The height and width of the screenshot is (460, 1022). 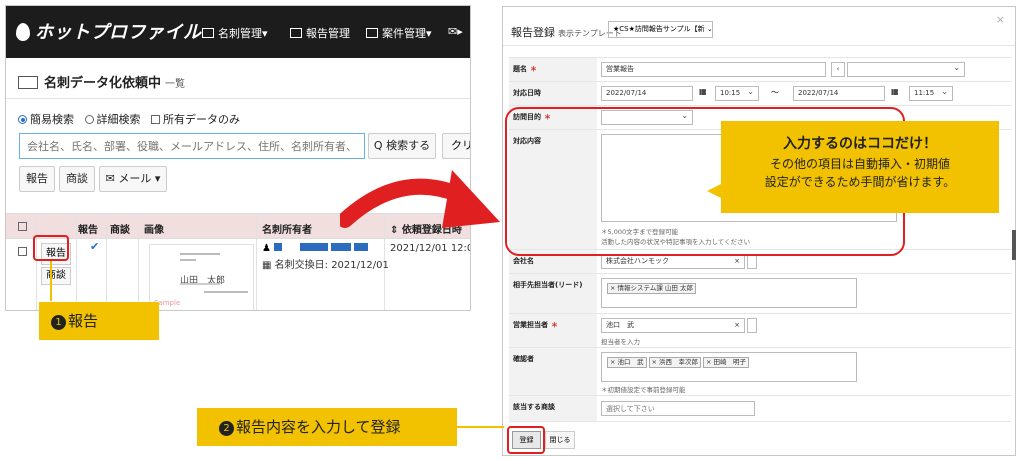 What do you see at coordinates (678, 408) in the screenshot?
I see `related-deal-input` at bounding box center [678, 408].